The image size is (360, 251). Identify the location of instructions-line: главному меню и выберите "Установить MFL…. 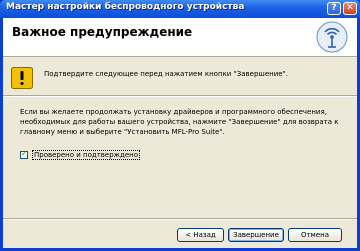
(122, 132).